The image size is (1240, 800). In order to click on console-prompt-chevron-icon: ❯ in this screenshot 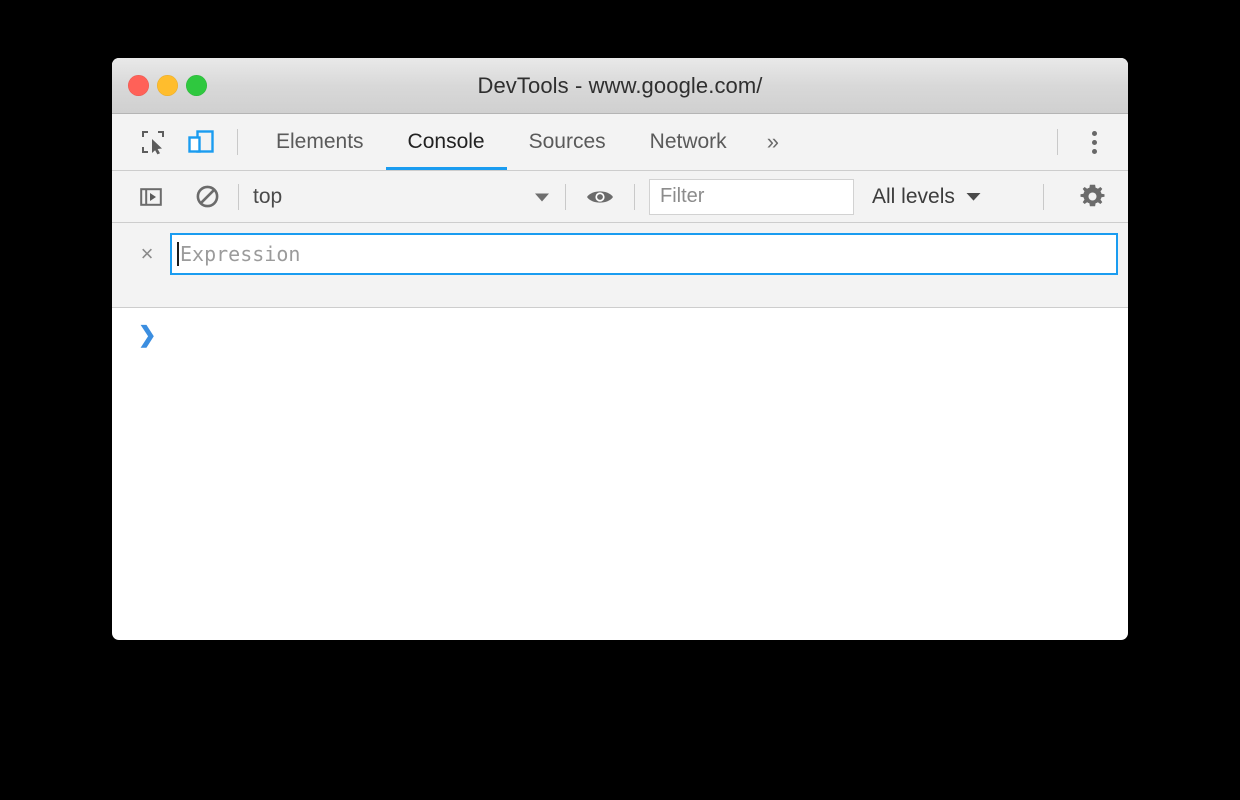, I will do `click(147, 334)`.